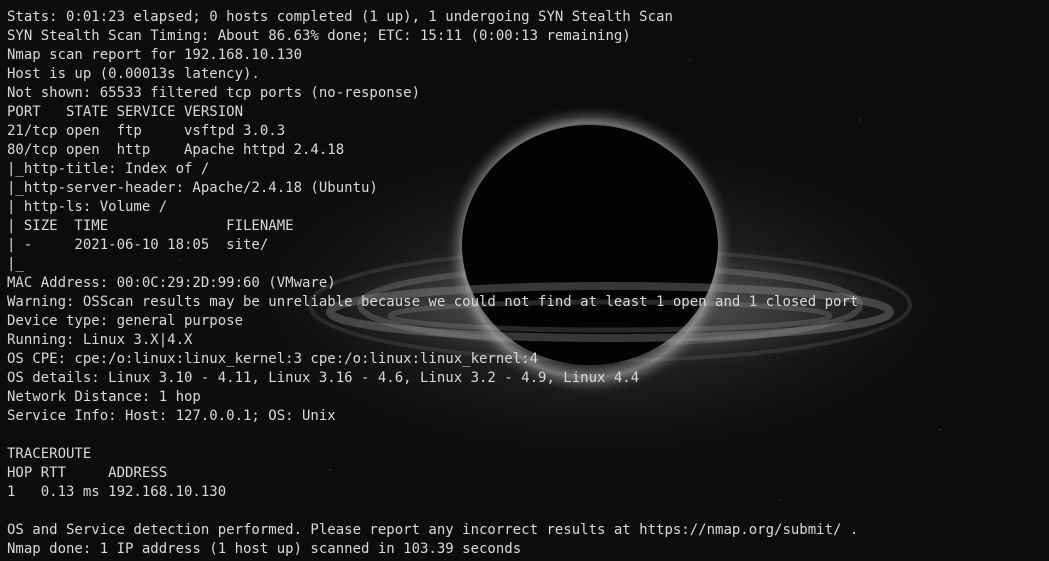 This screenshot has height=561, width=1049. I want to click on terminal-line: MAC Address: 00:0C:29:2D:99:60 (VMware), so click(171, 283).